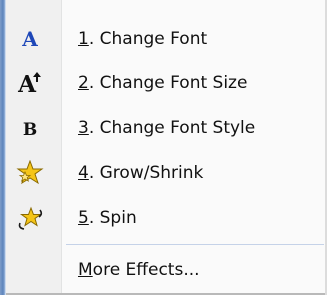 Image resolution: width=327 pixels, height=295 pixels. Describe the element at coordinates (165, 218) in the screenshot. I see `menu-item-spin: 5. Spin` at that location.